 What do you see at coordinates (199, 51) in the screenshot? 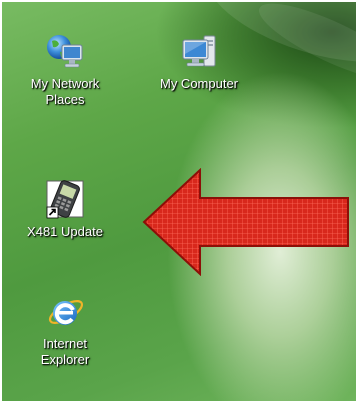
I see `my-computer-icon` at bounding box center [199, 51].